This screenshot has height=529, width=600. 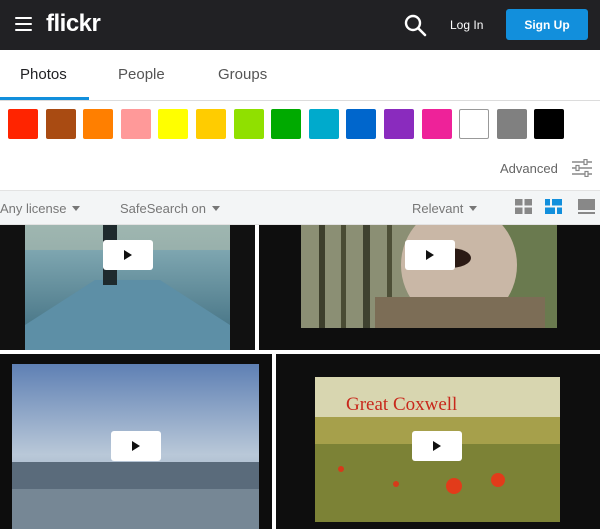 I want to click on top-bar: flickr Log In Sign Up, so click(x=300, y=25).